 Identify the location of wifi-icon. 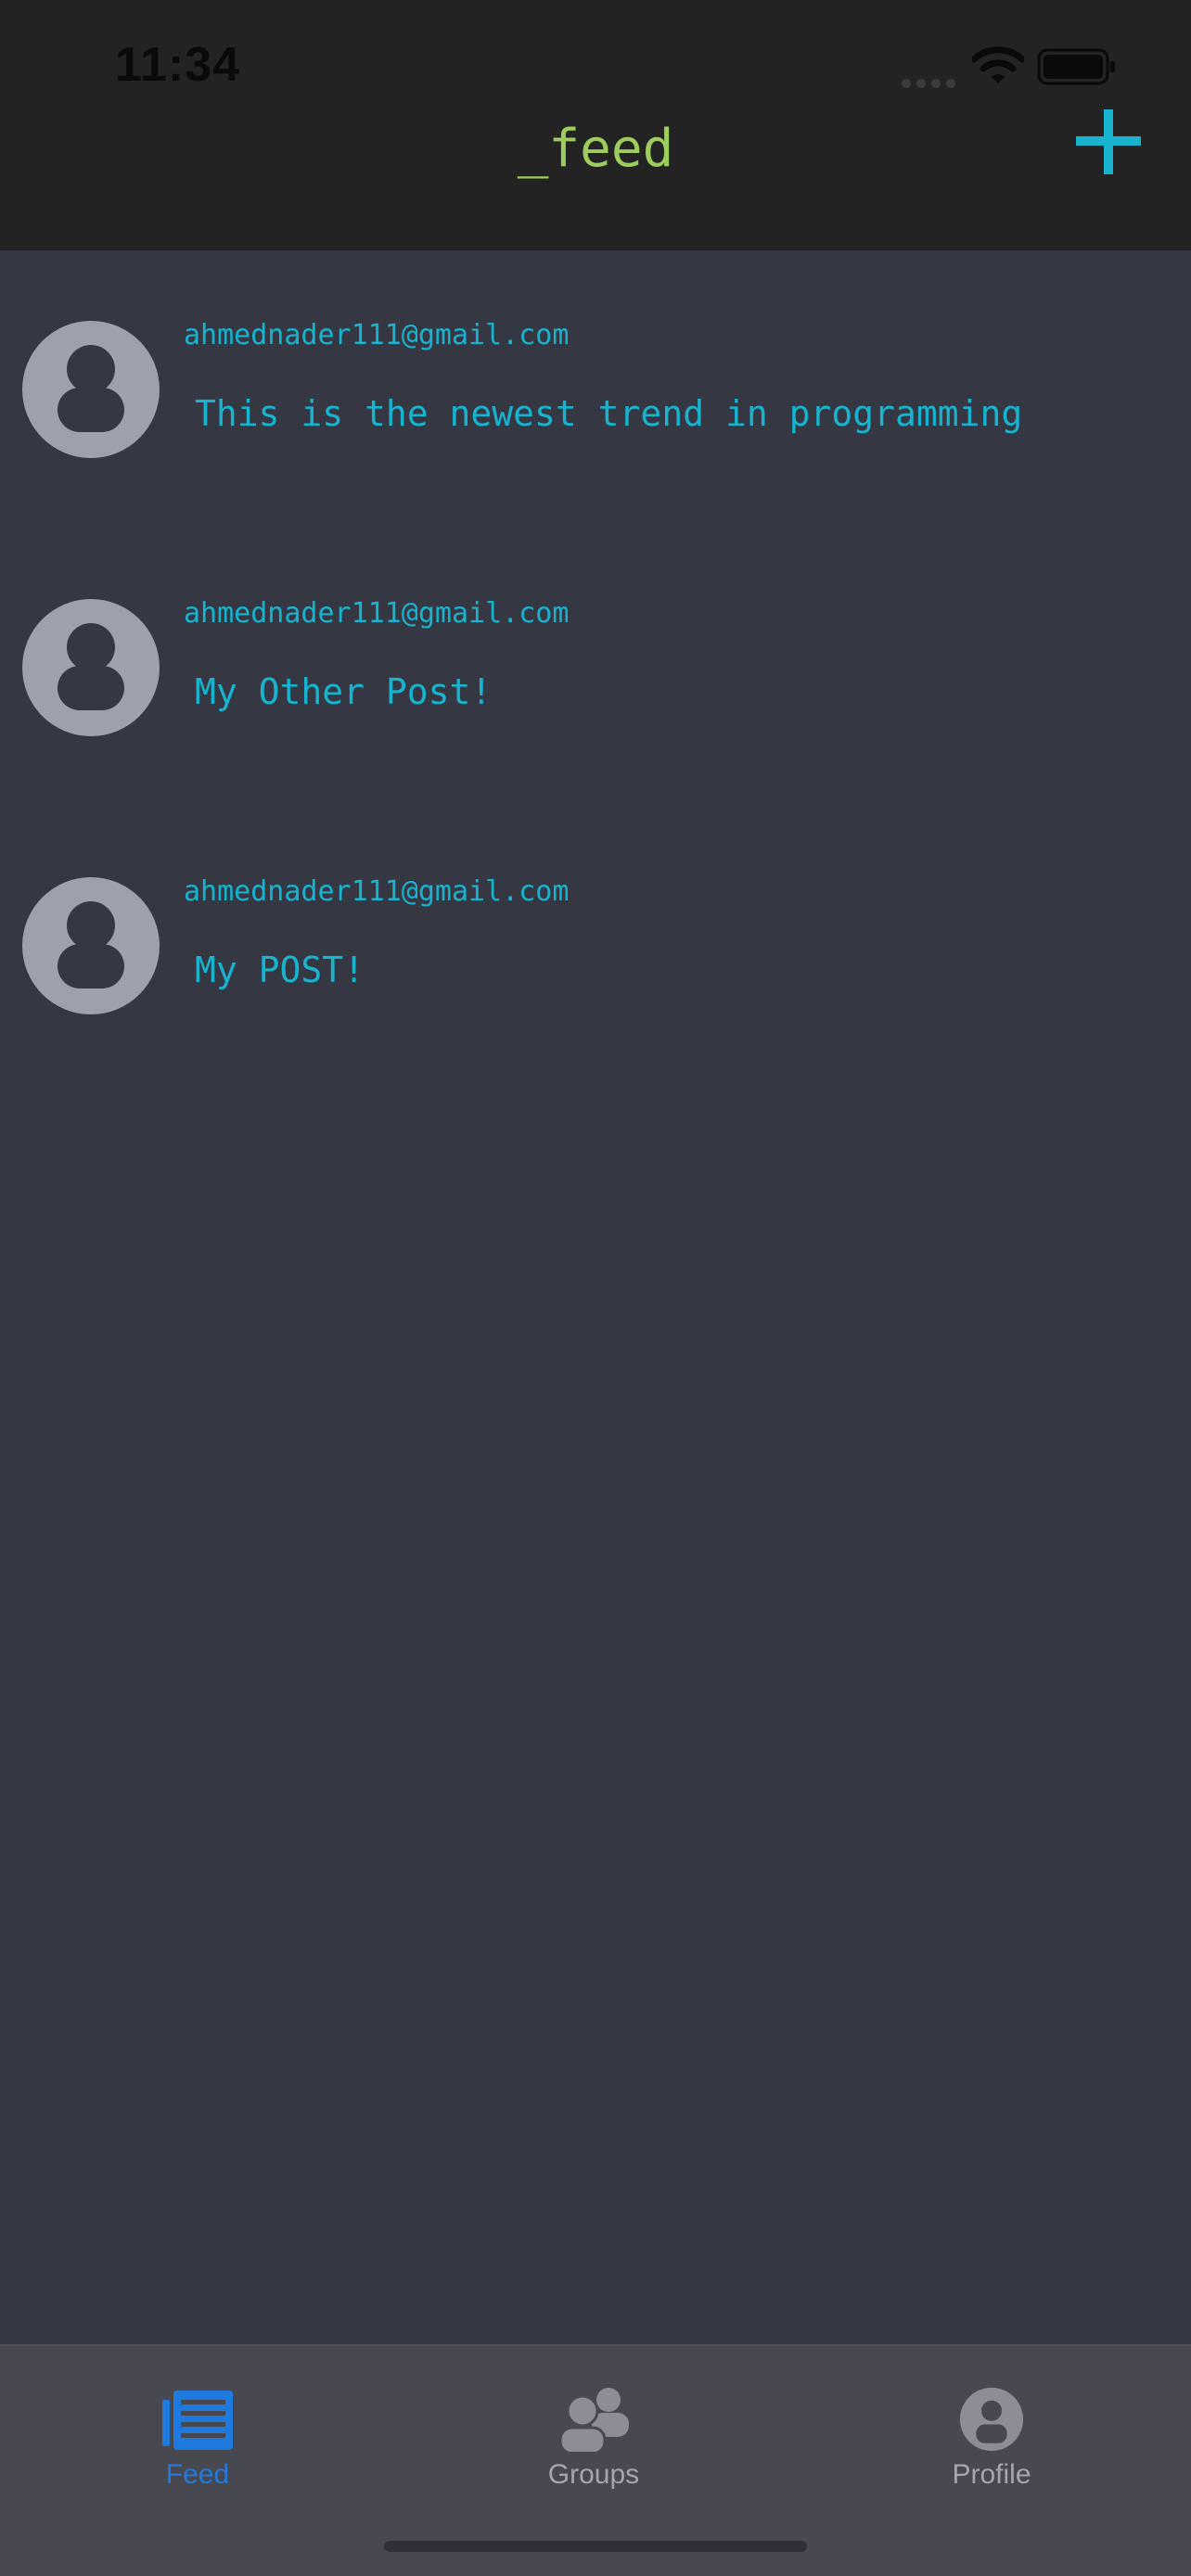
(998, 64).